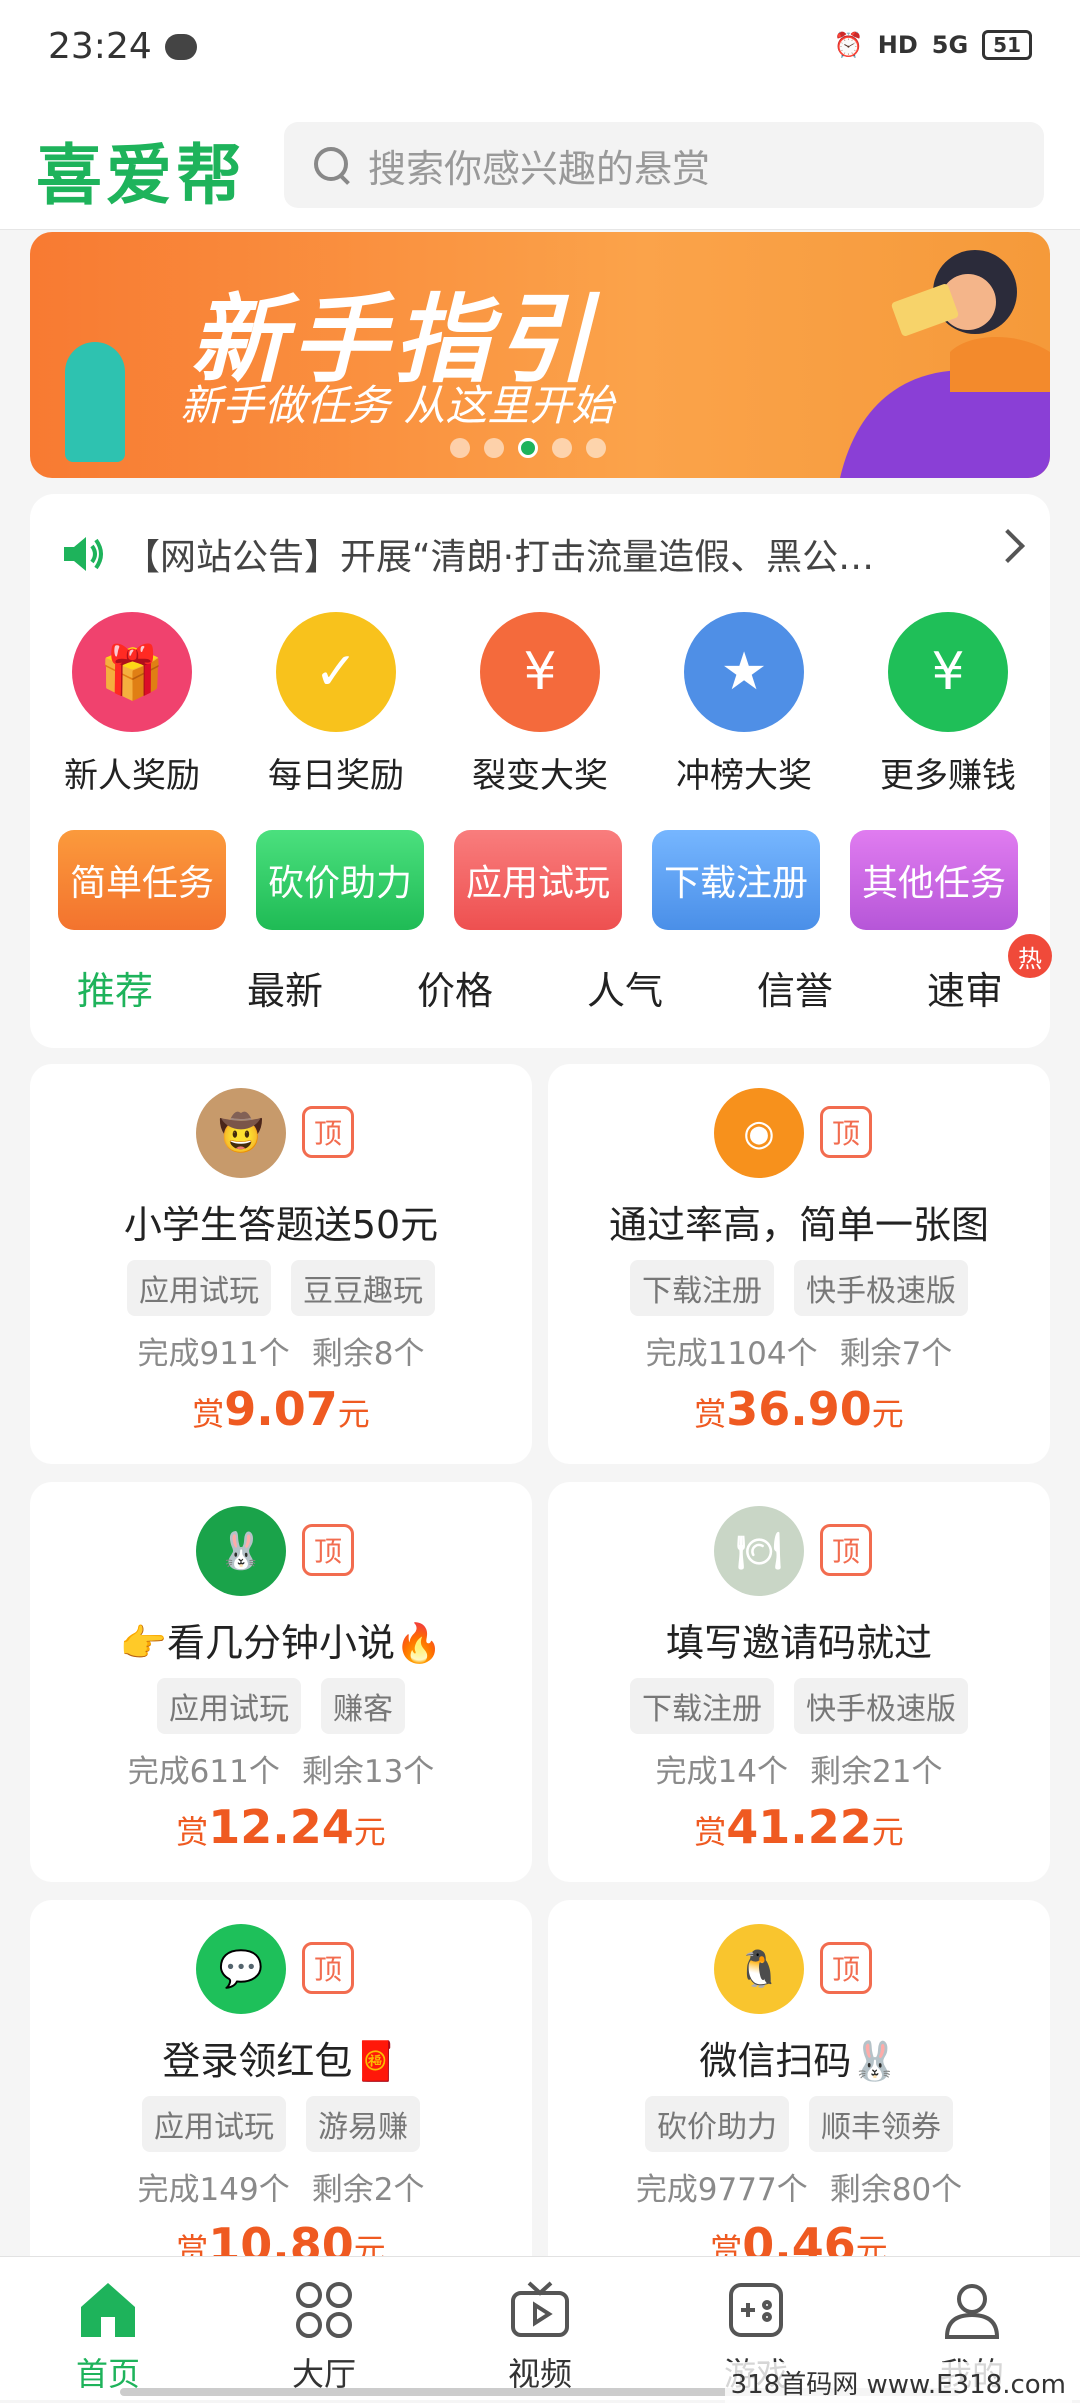  What do you see at coordinates (108, 2310) in the screenshot?
I see `home-icon` at bounding box center [108, 2310].